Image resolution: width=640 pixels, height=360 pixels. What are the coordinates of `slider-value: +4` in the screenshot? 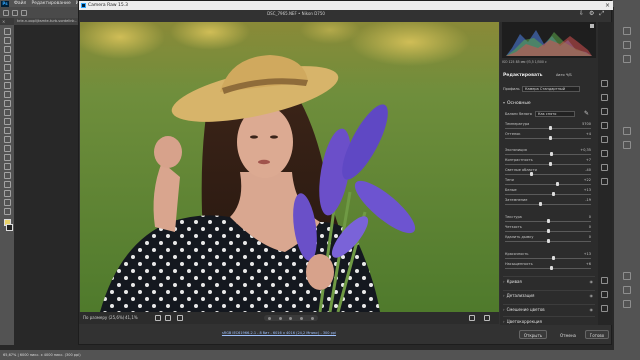 It's located at (588, 134).